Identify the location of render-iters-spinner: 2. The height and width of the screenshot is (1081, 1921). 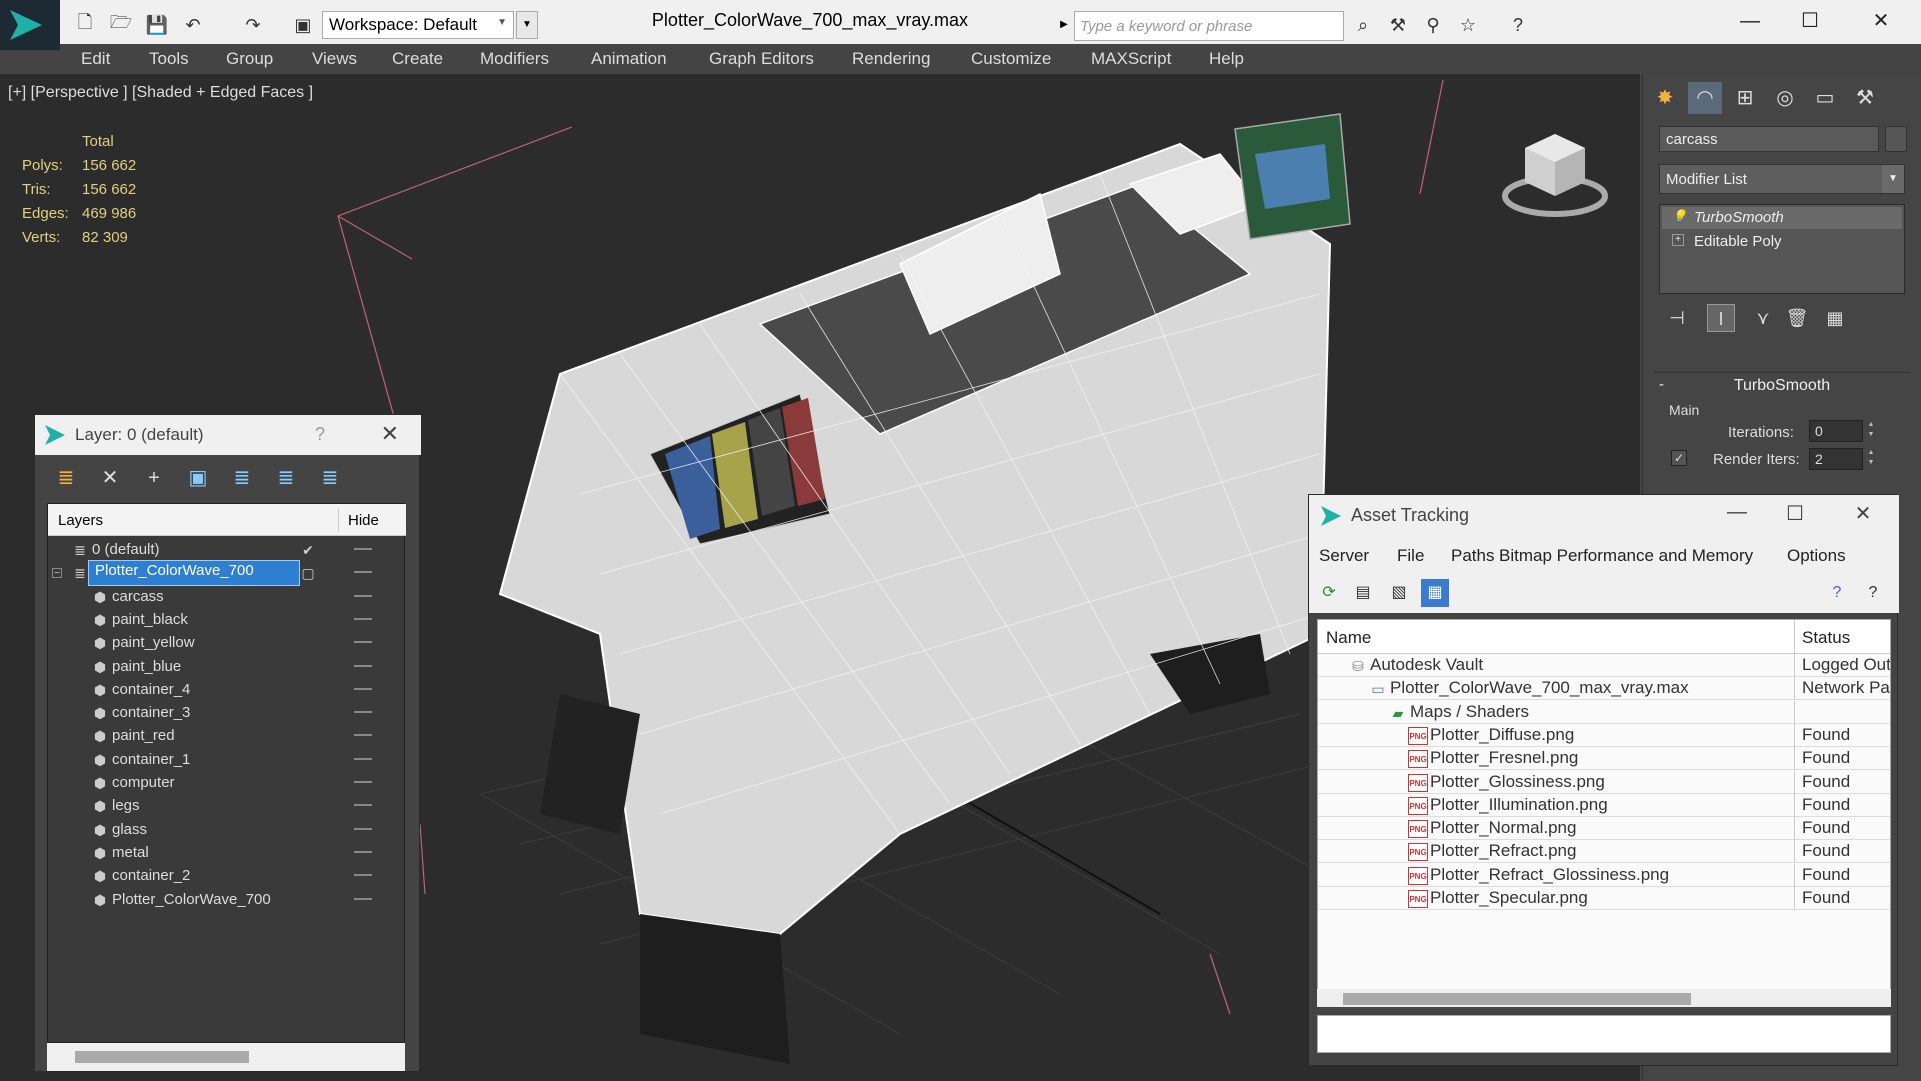
(1836, 459).